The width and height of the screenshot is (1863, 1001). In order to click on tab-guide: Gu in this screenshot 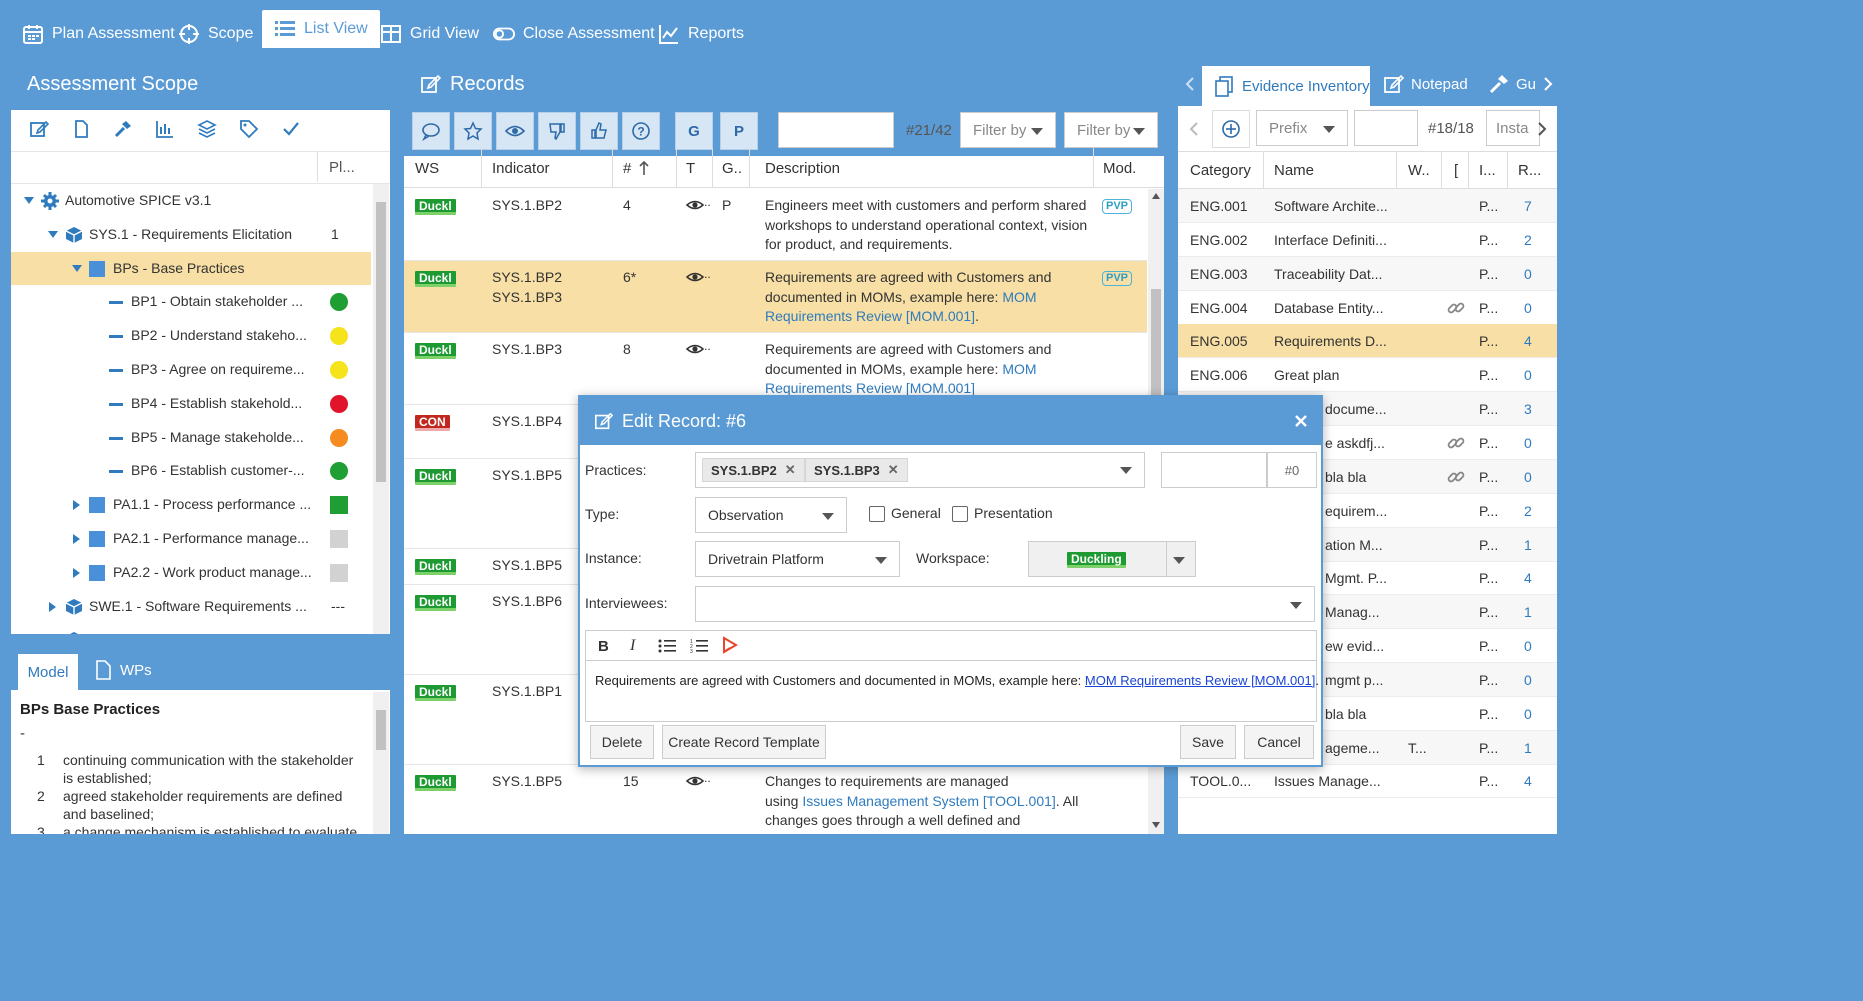, I will do `click(1512, 84)`.